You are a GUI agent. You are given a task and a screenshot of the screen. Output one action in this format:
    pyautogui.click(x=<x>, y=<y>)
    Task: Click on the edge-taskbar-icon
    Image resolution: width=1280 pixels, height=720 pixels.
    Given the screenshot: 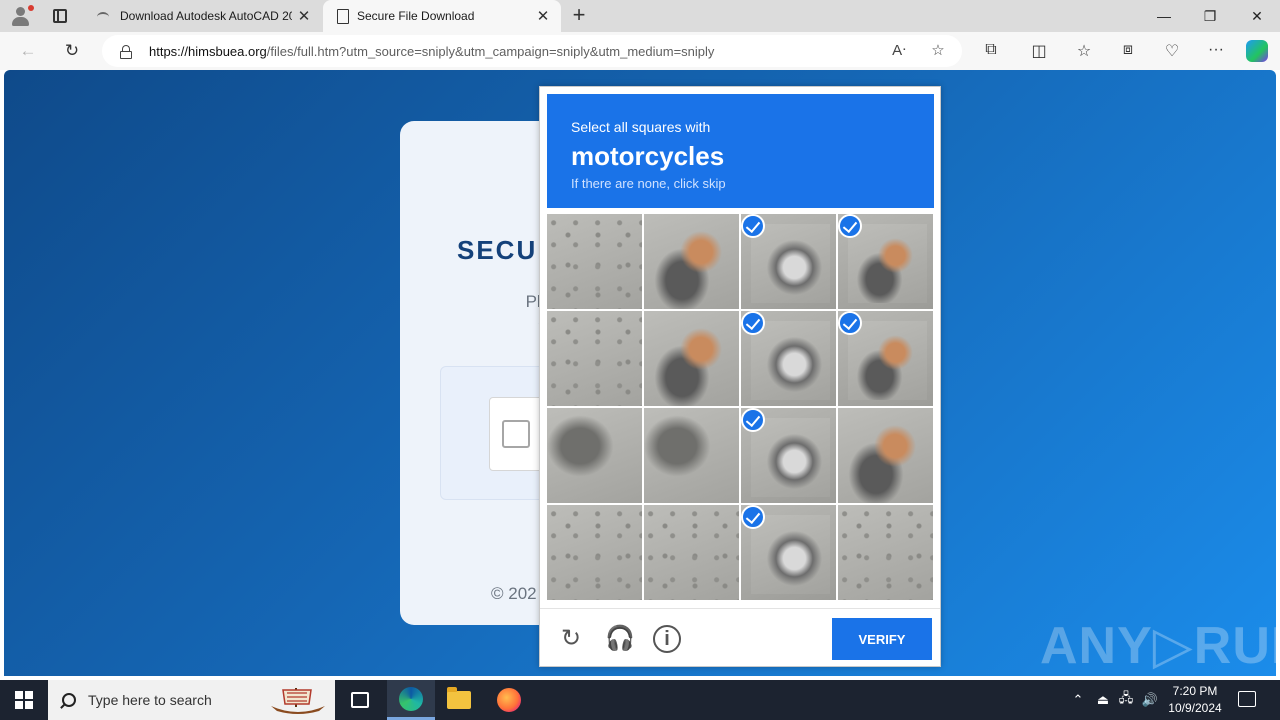 What is the action you would take?
    pyautogui.click(x=411, y=700)
    